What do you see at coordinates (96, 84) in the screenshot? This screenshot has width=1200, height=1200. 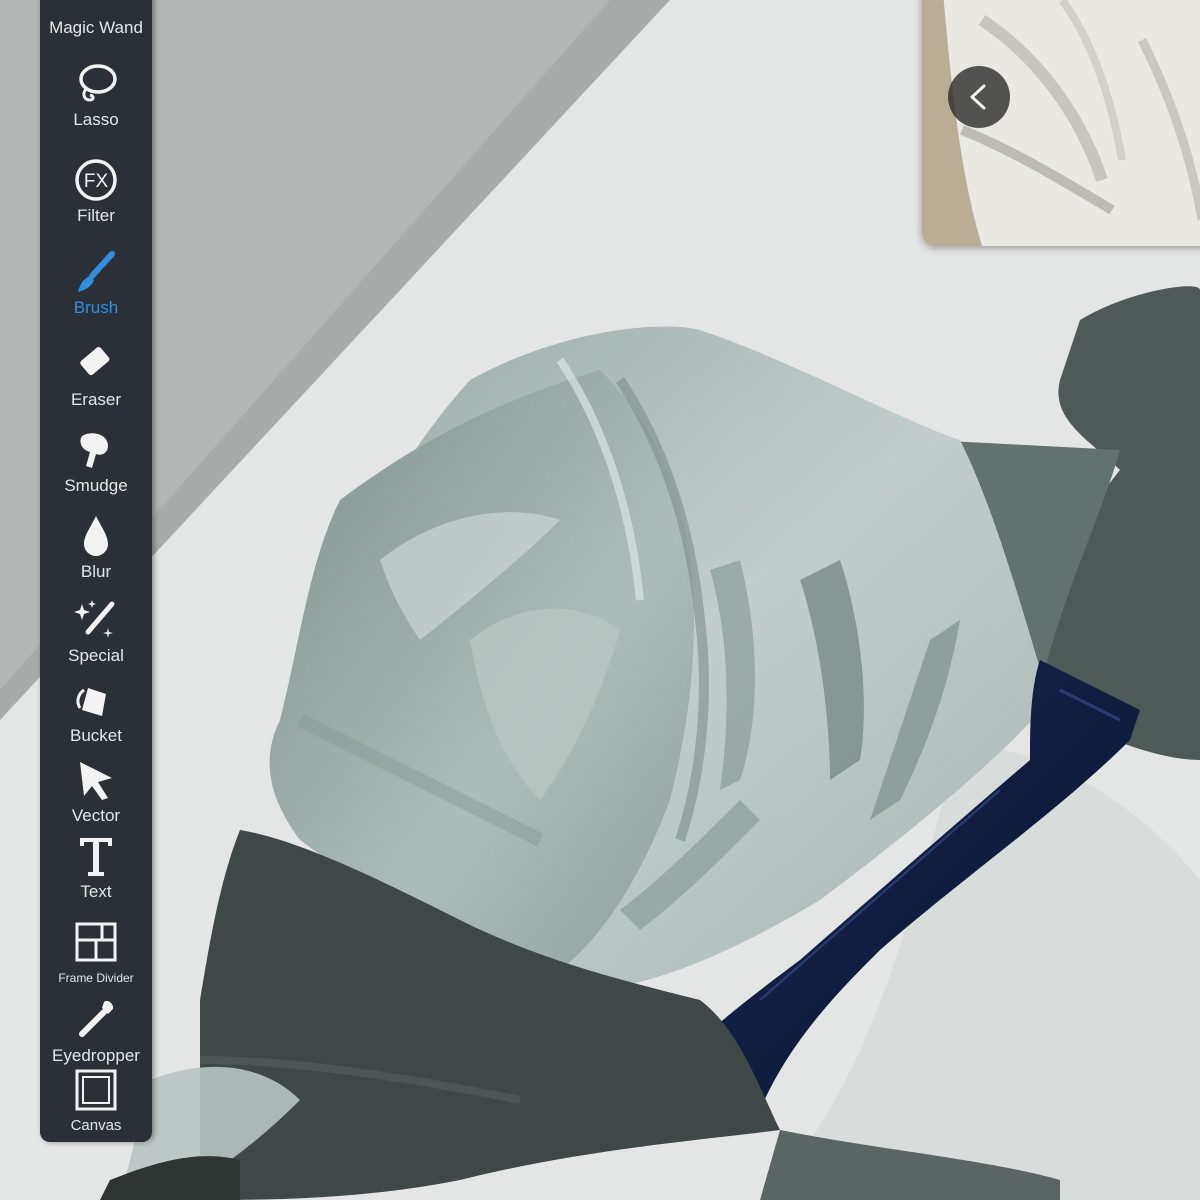 I see `lasso-icon` at bounding box center [96, 84].